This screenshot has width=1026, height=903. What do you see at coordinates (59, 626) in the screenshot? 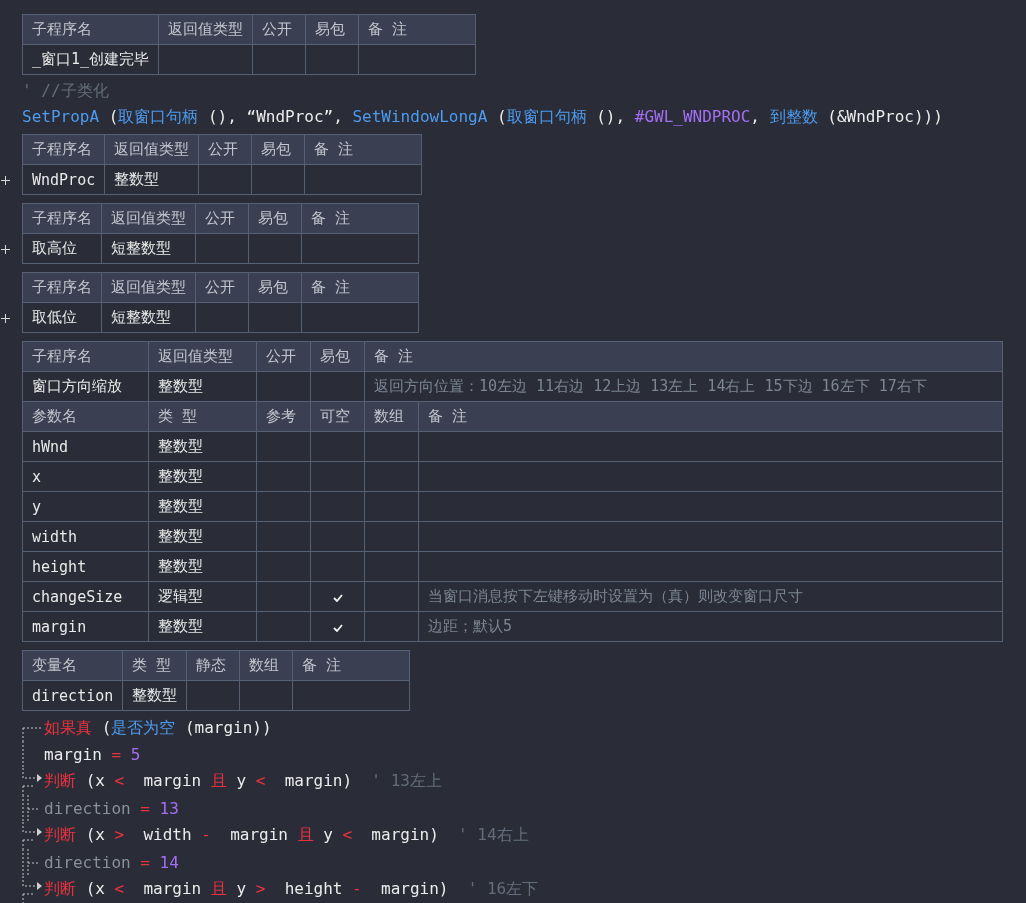
I see `table-cell-text: margin` at bounding box center [59, 626].